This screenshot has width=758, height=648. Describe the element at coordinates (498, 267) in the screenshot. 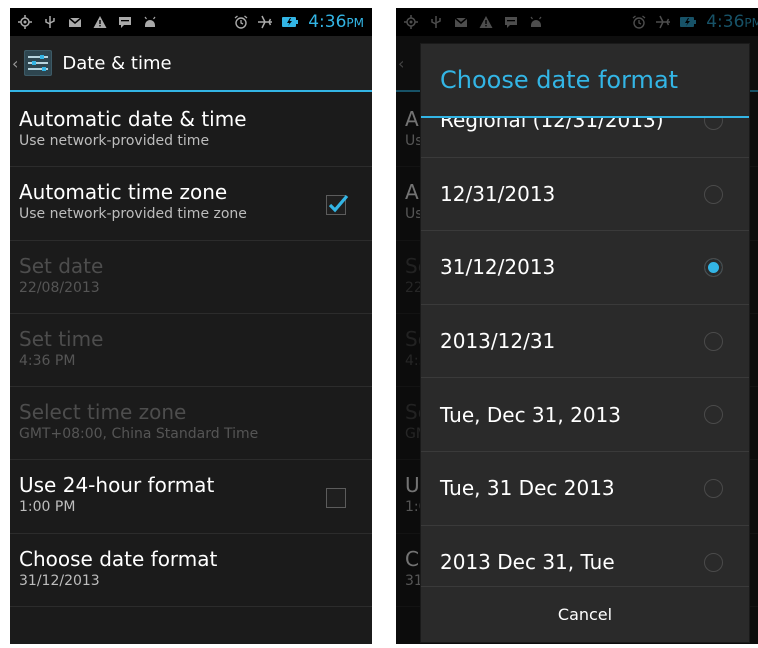

I see `option-label: 31/12/2013` at that location.